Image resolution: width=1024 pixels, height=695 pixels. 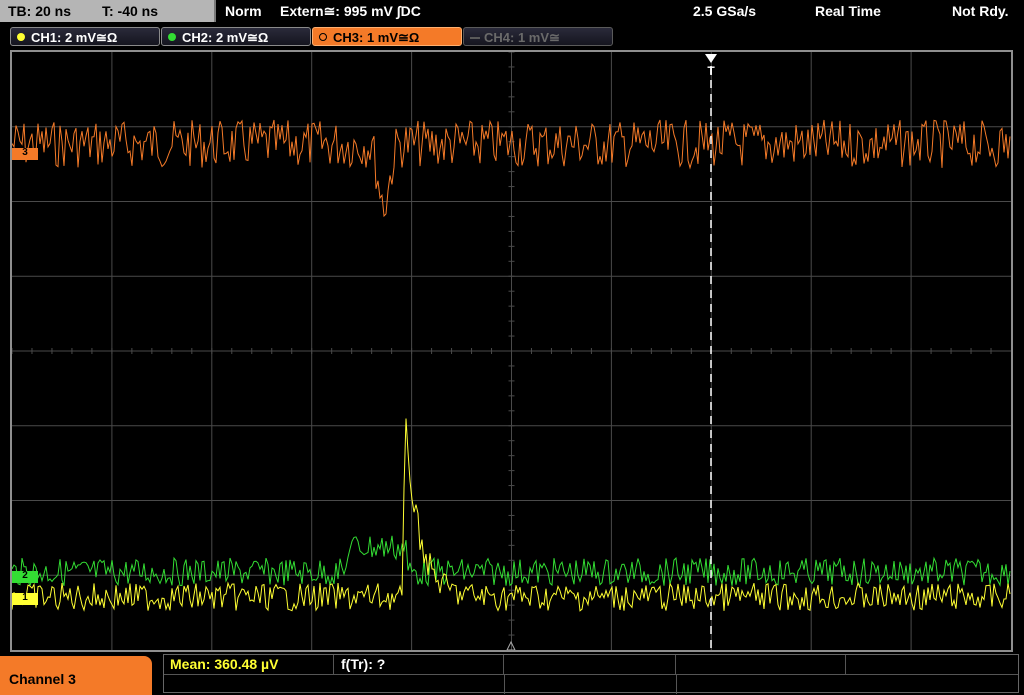 I want to click on mean-measurement: Mean: 360.48 µV, so click(x=224, y=664).